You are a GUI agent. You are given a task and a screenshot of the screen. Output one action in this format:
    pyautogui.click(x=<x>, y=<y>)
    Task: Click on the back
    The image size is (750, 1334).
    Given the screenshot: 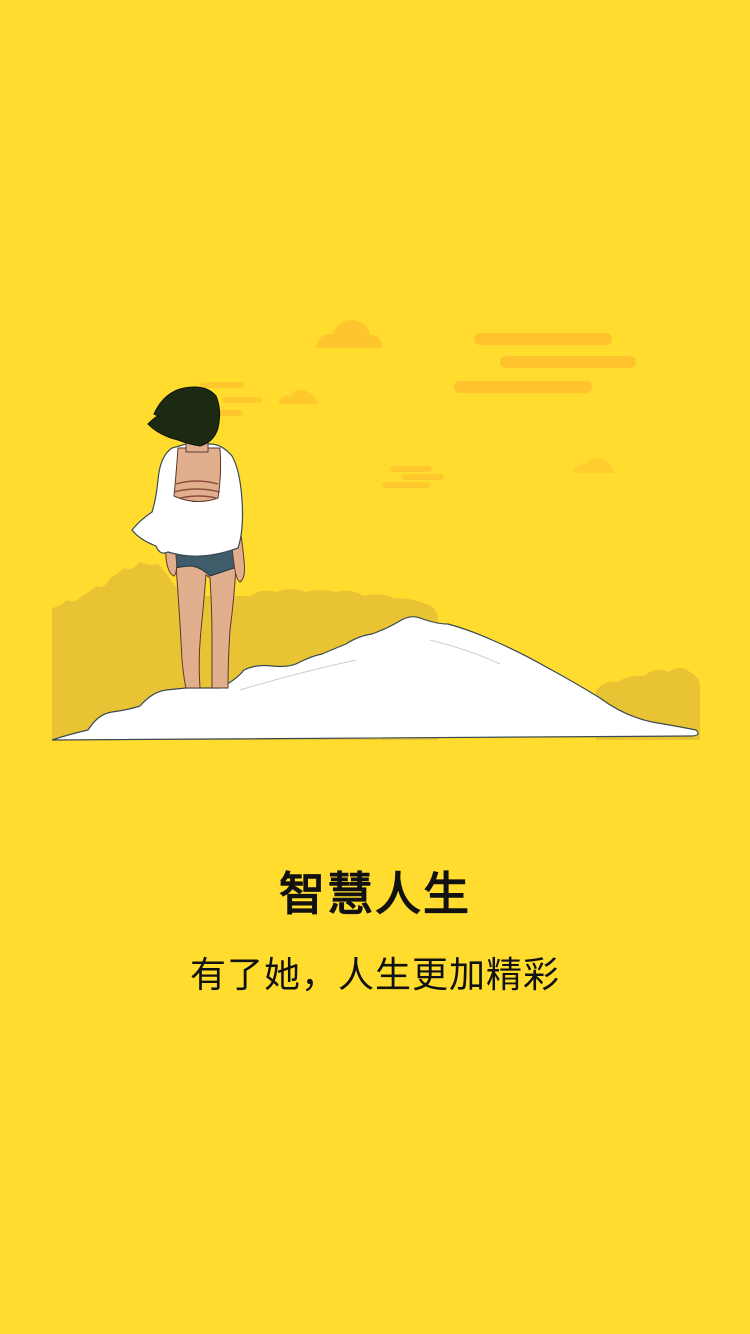 What is the action you would take?
    pyautogui.click(x=197, y=474)
    